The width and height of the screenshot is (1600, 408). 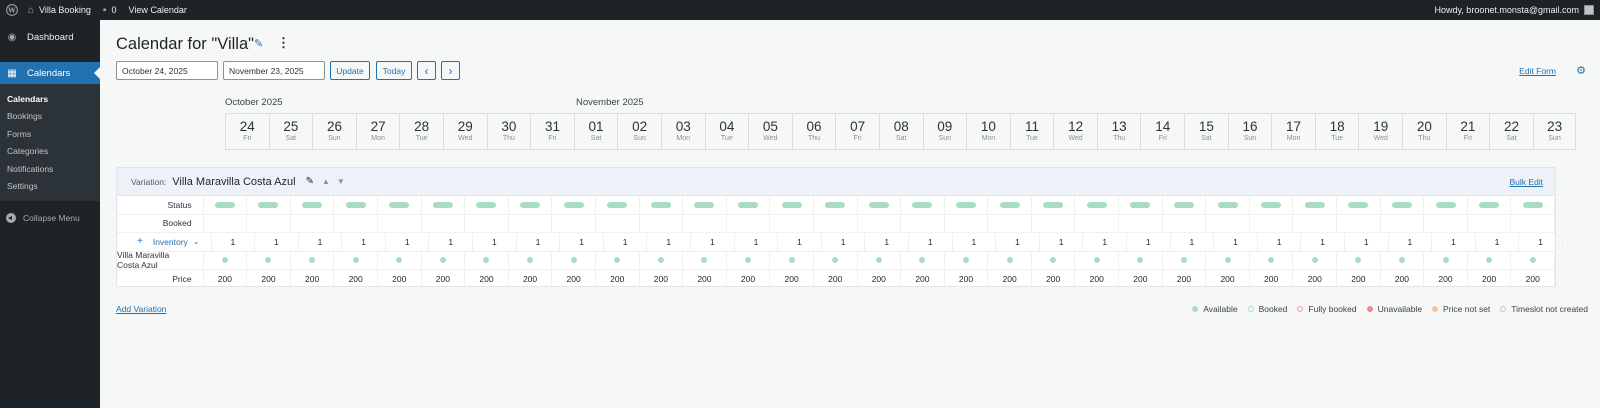 I want to click on edit-form-link: Edit Form, so click(x=1537, y=71).